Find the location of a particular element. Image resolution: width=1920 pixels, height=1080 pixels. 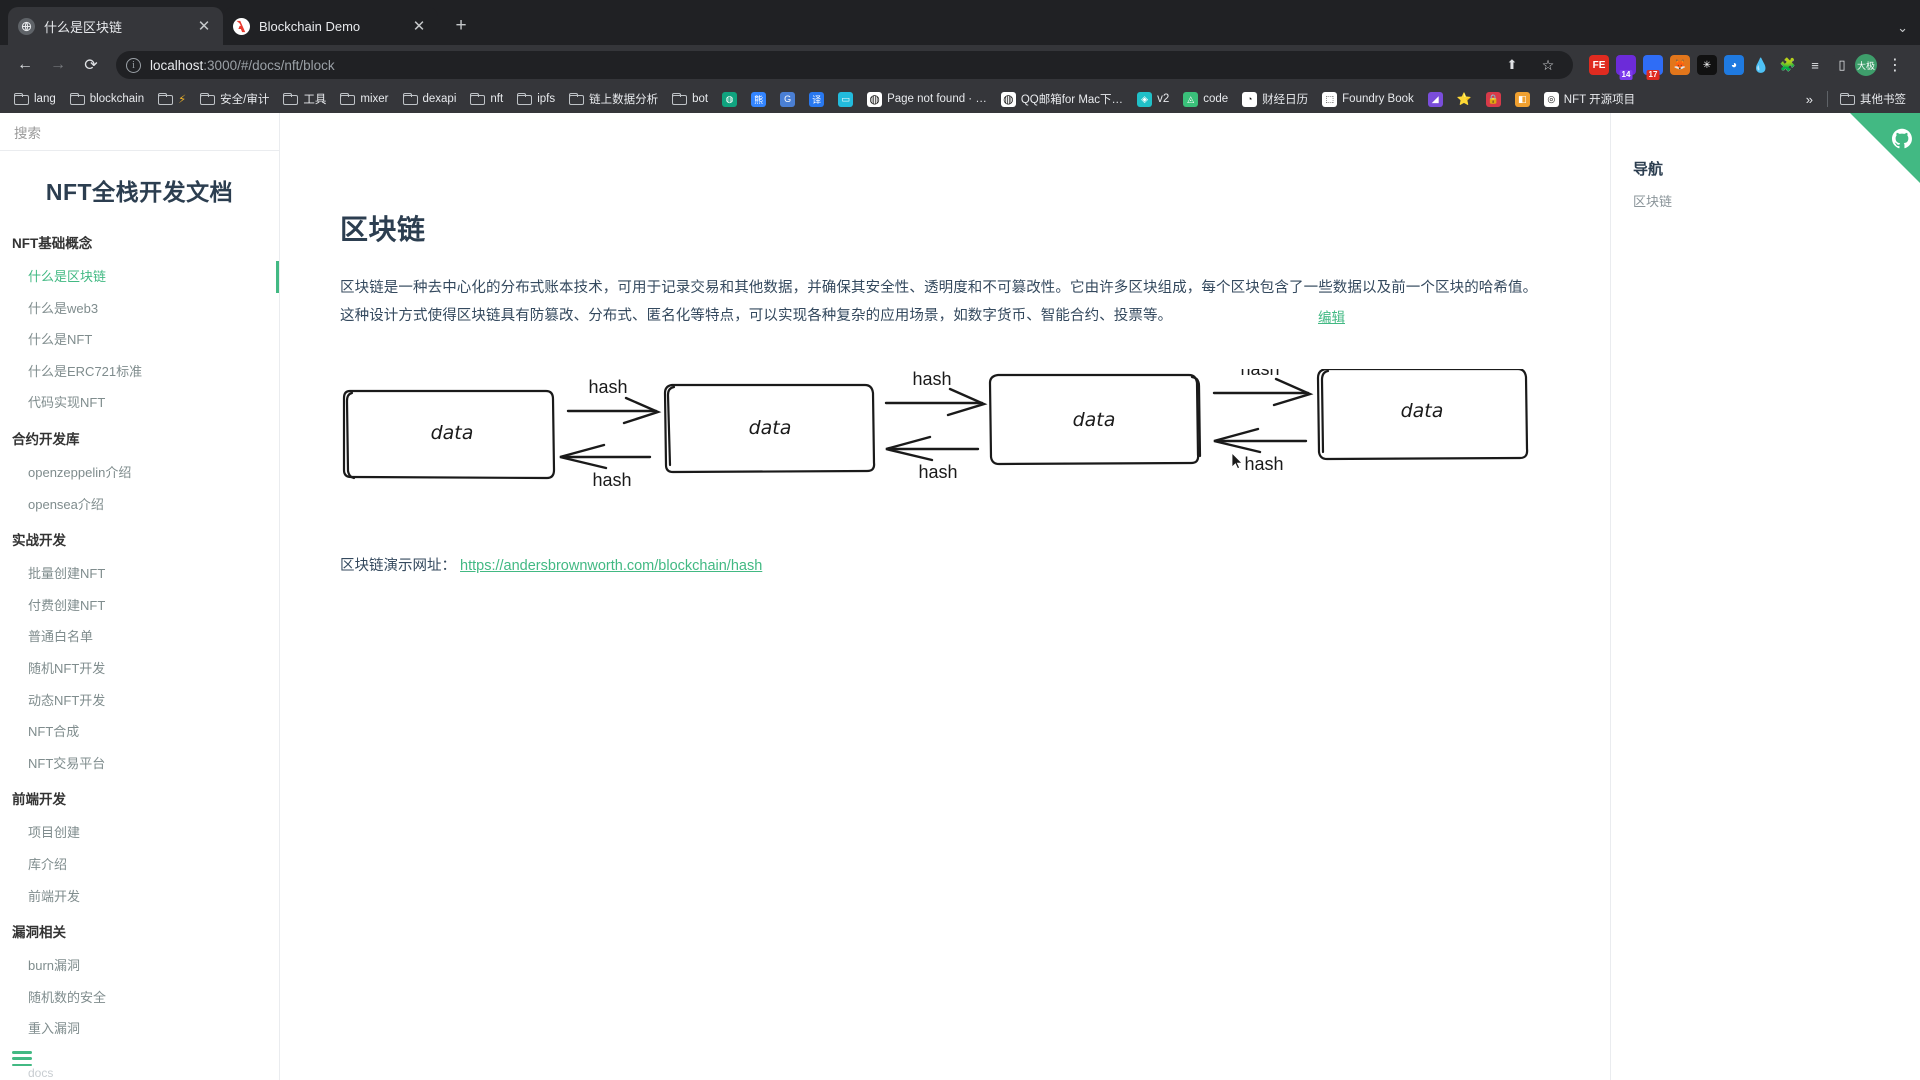

bookmarks-overflow-button: » is located at coordinates (1809, 99).